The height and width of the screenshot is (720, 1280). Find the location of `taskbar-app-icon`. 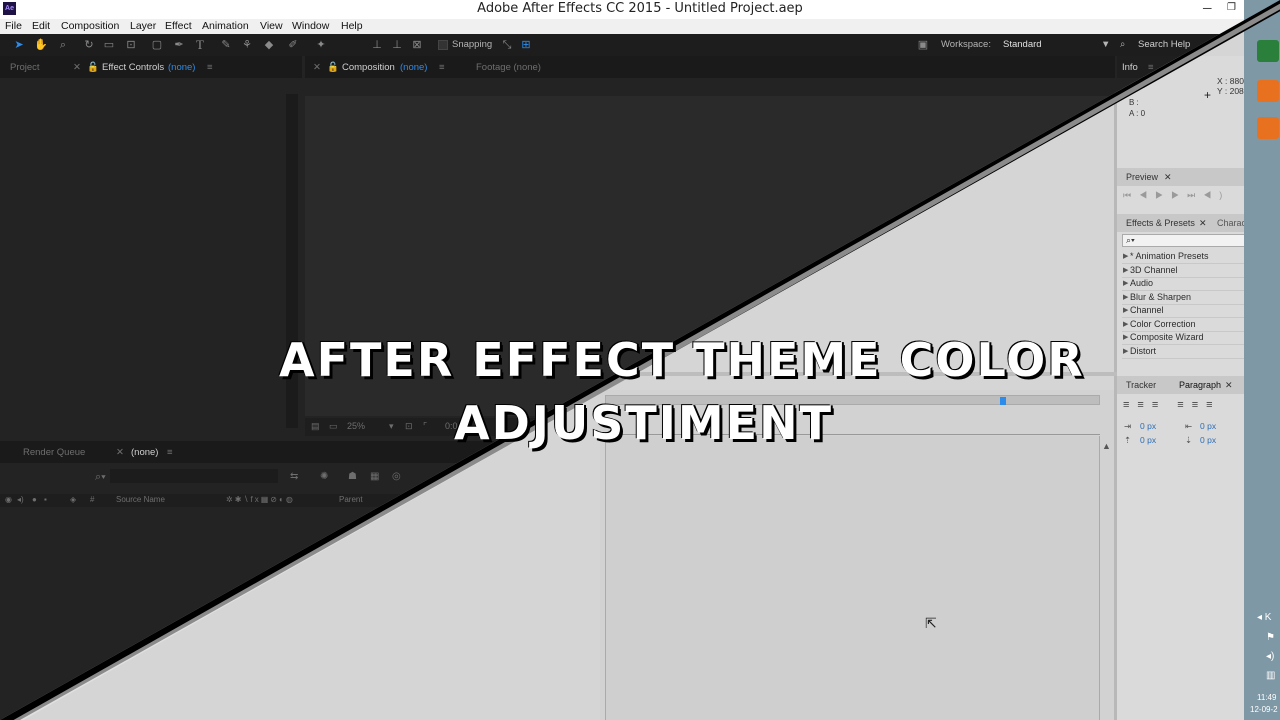

taskbar-app-icon is located at coordinates (1268, 51).